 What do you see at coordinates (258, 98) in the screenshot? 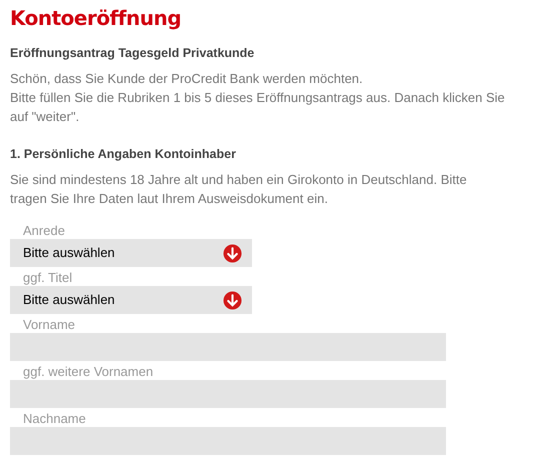
I see `intro-text: Schön, dass Sie Kunde der ProCredit Bank werden möchten. Bitte füllen Sie die Rubriken 1 bis 5 dieses Eröffnungsantrags aus. Danach klicken Sie auf "weiter".` at bounding box center [258, 98].